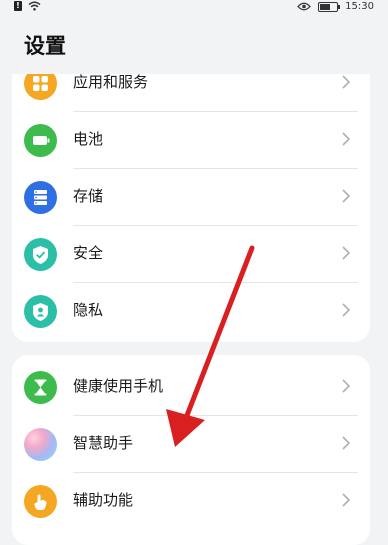 The height and width of the screenshot is (545, 388). What do you see at coordinates (34, 6) in the screenshot?
I see `wifi-icon` at bounding box center [34, 6].